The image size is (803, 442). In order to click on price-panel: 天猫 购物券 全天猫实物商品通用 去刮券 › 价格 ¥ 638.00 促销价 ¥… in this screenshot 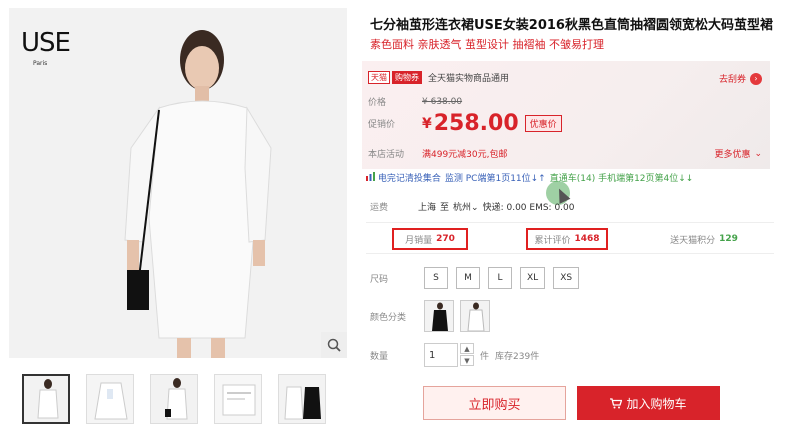, I will do `click(566, 115)`.